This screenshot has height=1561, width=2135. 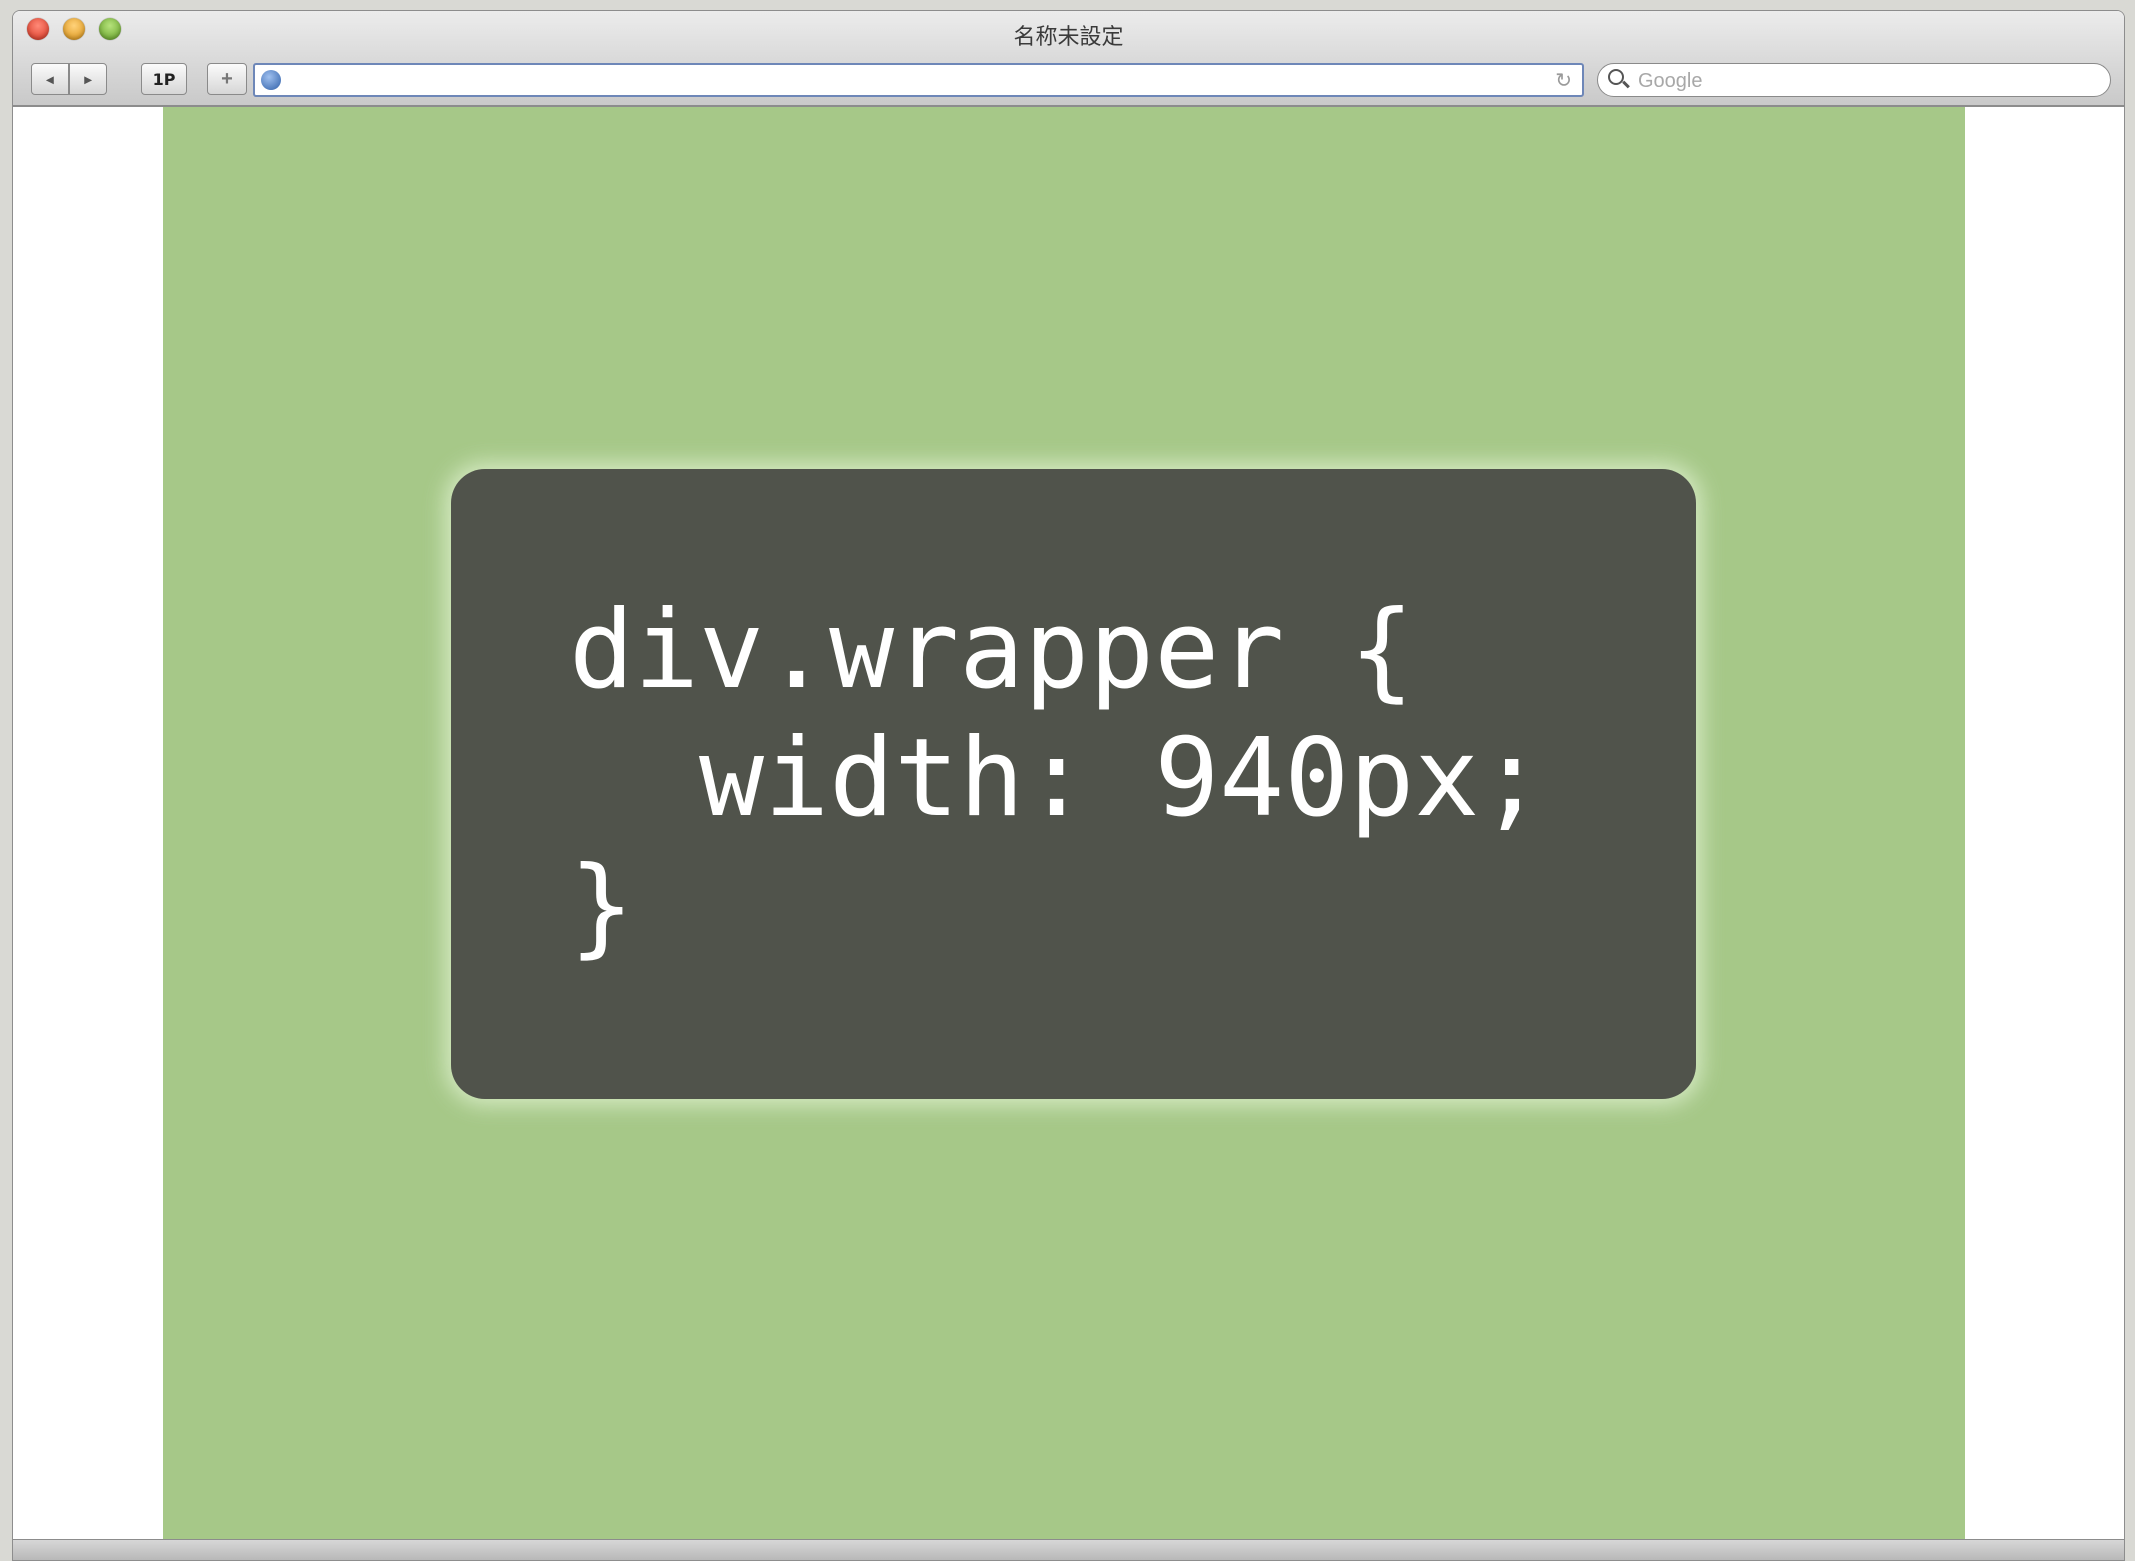 I want to click on search-bar, so click(x=1854, y=80).